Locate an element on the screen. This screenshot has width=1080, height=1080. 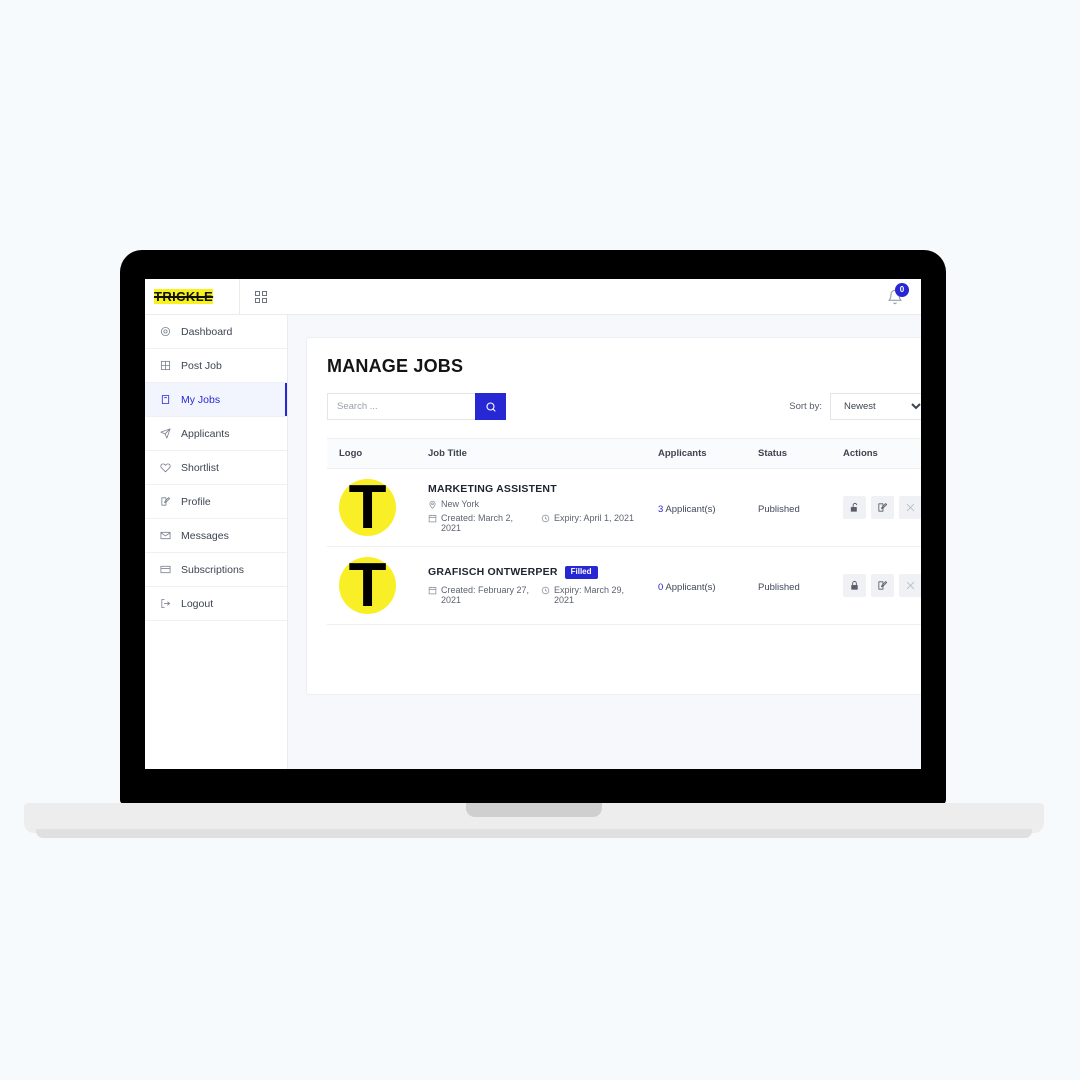
job-title-row: MARKETING ASSISTENT is located at coordinates (537, 489).